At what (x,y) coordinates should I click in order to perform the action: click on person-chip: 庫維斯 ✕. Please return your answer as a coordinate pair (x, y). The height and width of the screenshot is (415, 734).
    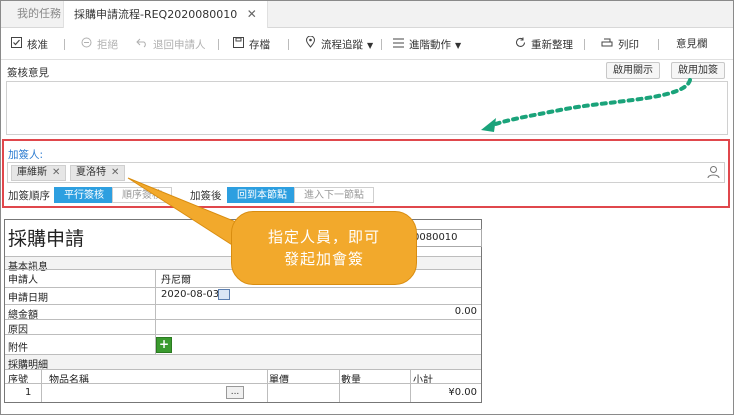
    Looking at the image, I should click on (39, 173).